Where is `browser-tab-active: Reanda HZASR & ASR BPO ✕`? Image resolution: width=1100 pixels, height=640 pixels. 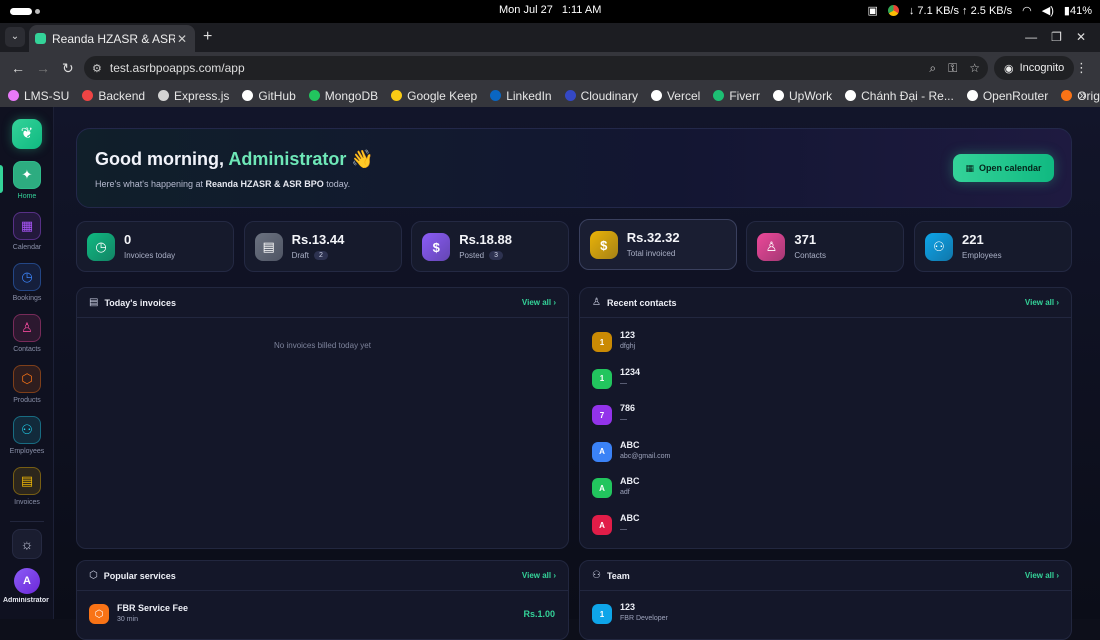 browser-tab-active: Reanda HZASR & ASR BPO ✕ is located at coordinates (112, 38).